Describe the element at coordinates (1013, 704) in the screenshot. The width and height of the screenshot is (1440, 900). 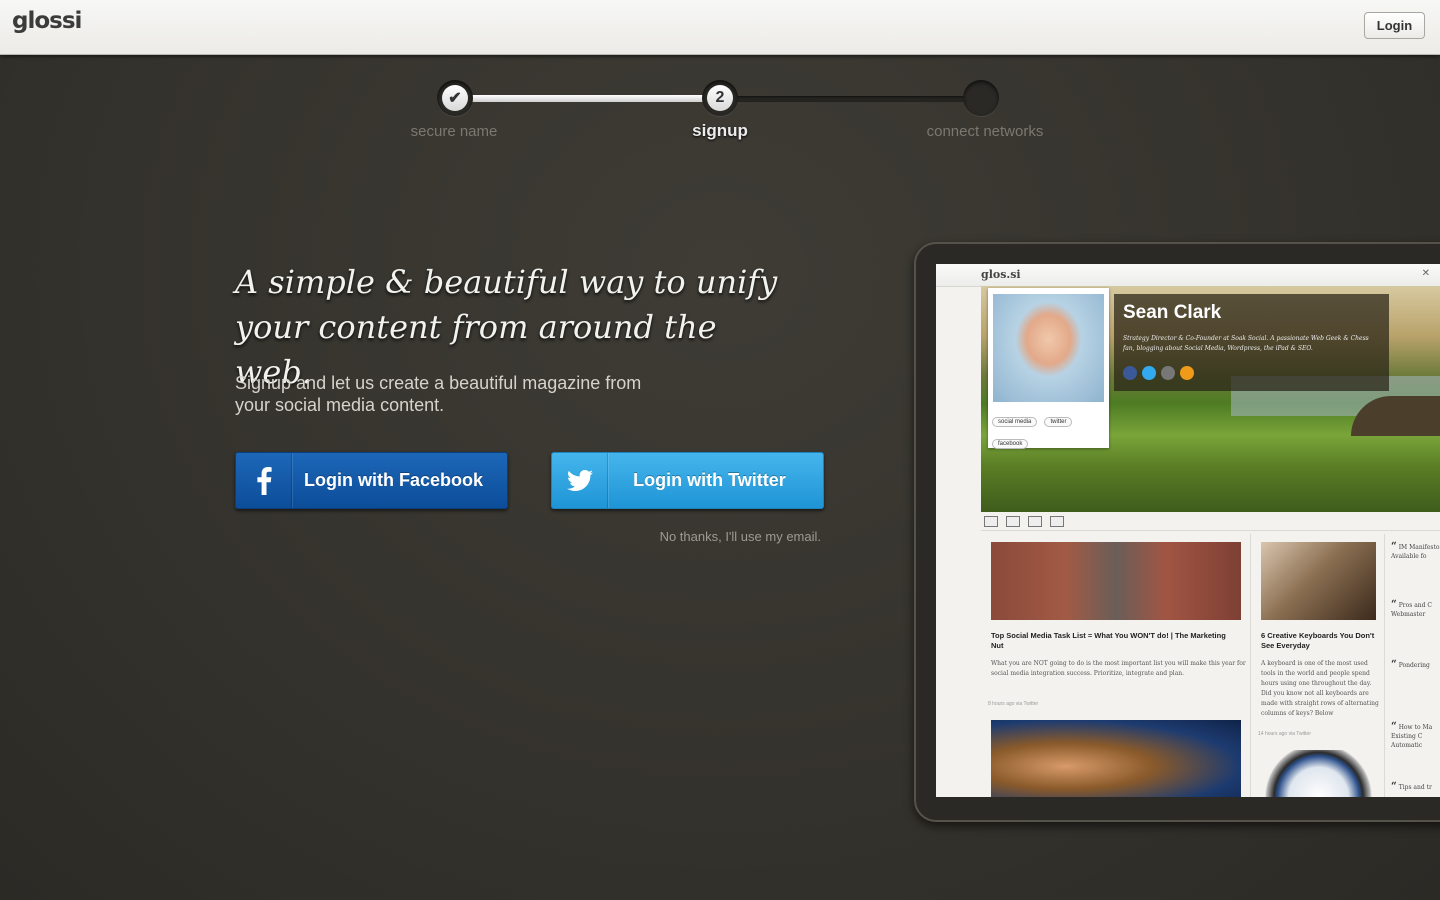
I see `article-meta: 8 hours ago via Twitter` at that location.